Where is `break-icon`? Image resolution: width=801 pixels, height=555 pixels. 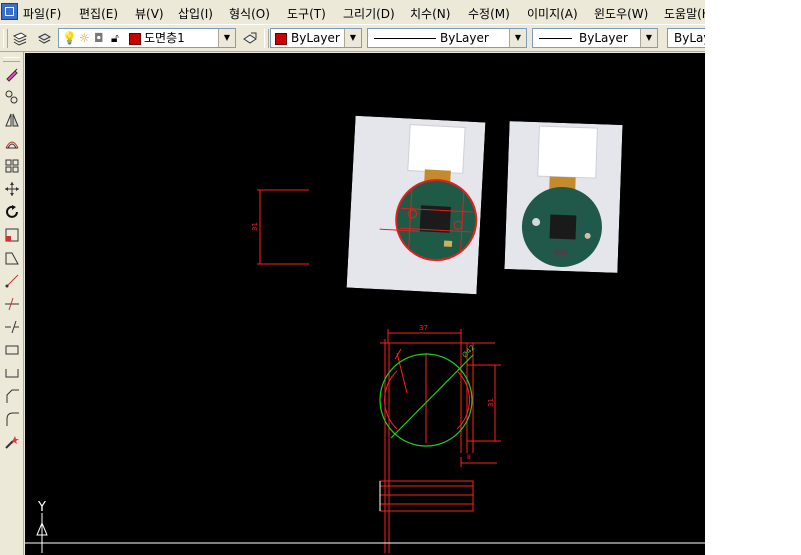 break-icon is located at coordinates (11, 326).